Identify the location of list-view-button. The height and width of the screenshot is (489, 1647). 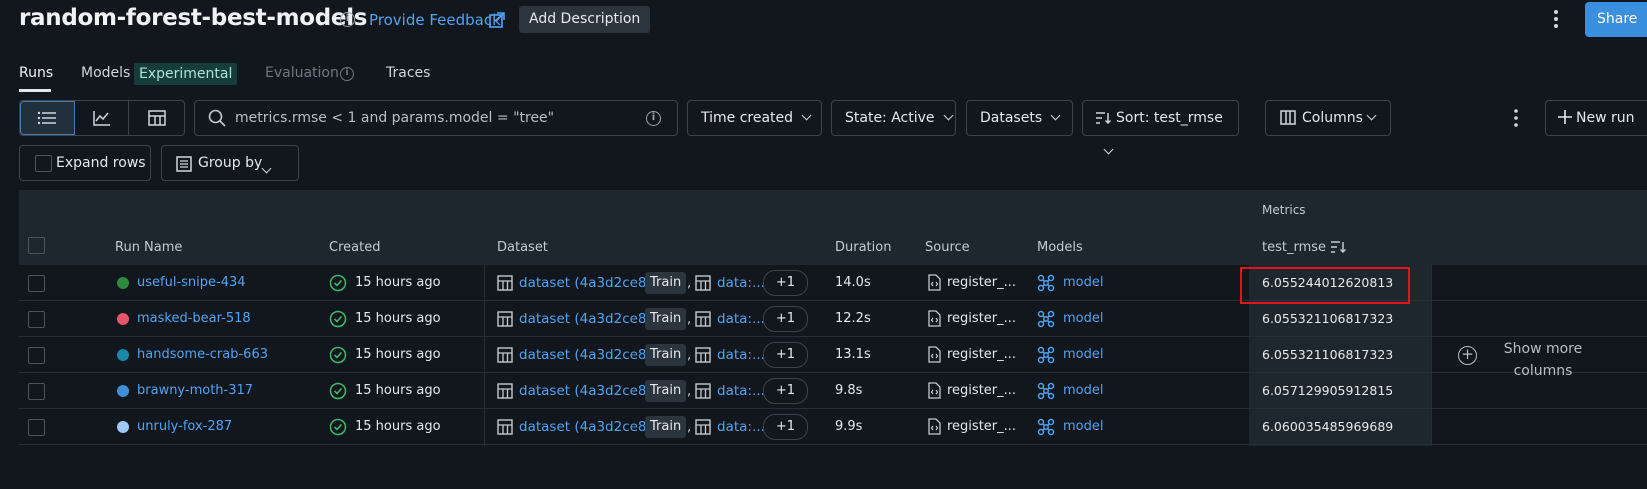
(47, 118).